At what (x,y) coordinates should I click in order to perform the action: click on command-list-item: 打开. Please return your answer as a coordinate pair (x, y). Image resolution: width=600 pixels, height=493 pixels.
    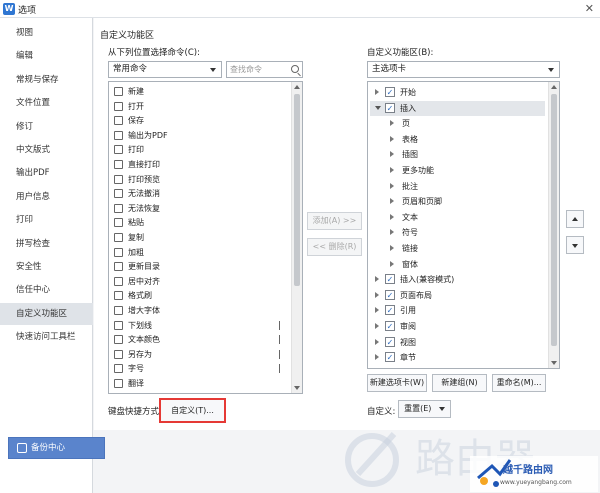
    Looking at the image, I should click on (201, 106).